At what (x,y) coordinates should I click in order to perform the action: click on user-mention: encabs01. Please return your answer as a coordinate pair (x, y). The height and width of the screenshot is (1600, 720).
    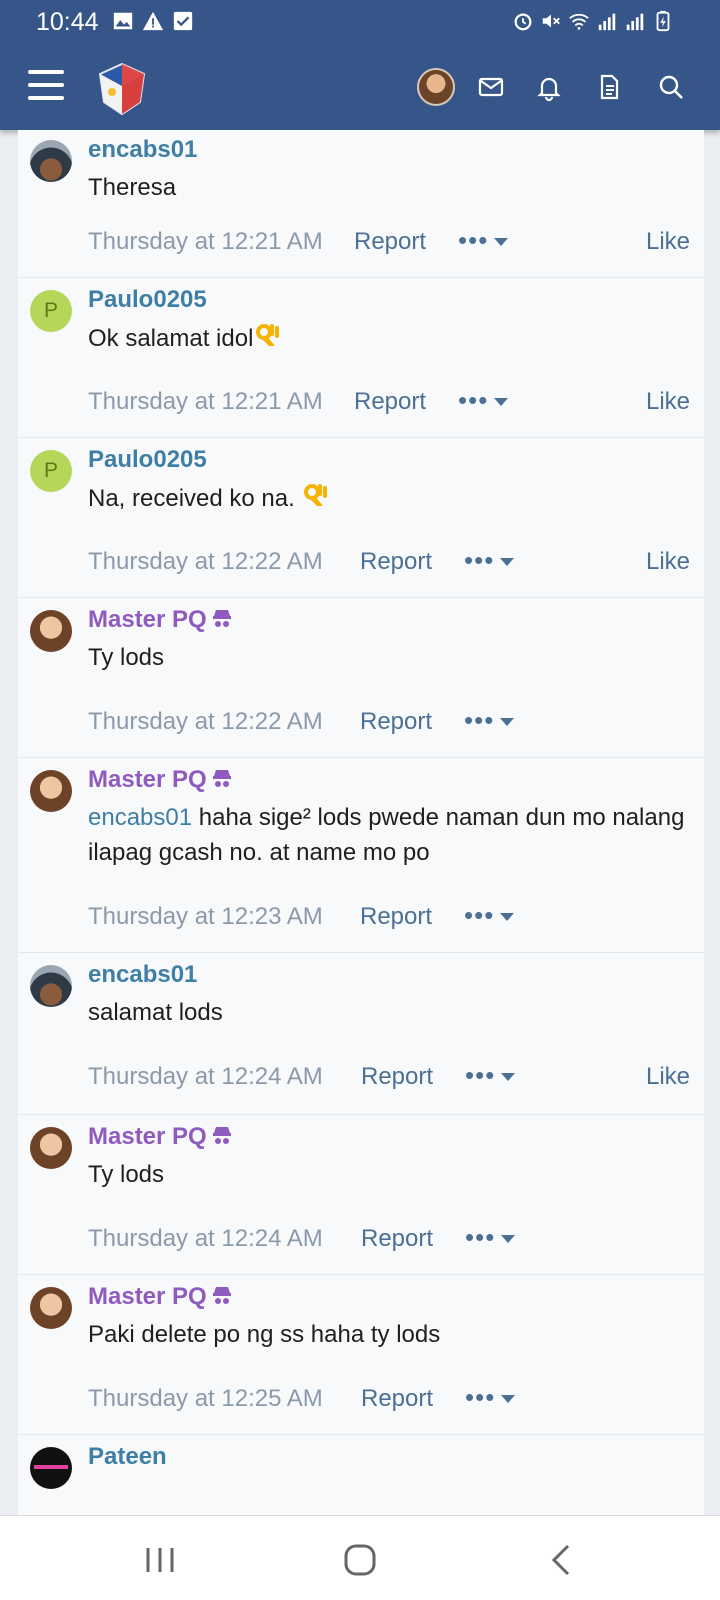
    Looking at the image, I should click on (140, 817).